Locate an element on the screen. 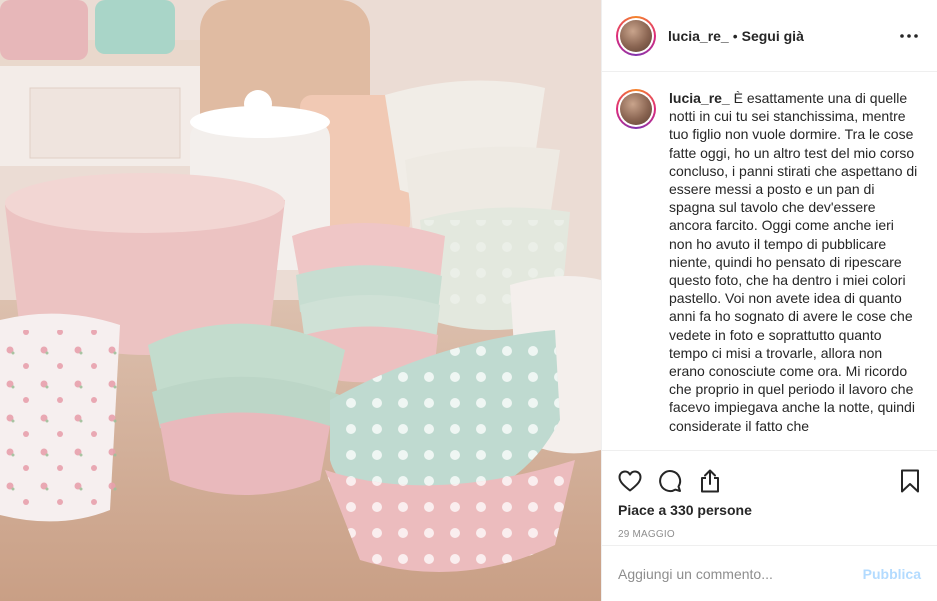 The image size is (937, 601). action-icons is located at coordinates (769, 476).